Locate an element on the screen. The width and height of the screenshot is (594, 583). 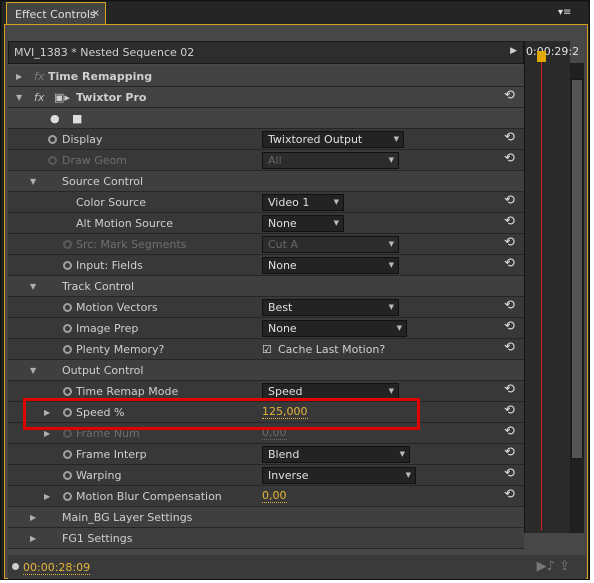
effect-row: Alt Motion Source None ⟲ is located at coordinates (266, 223).